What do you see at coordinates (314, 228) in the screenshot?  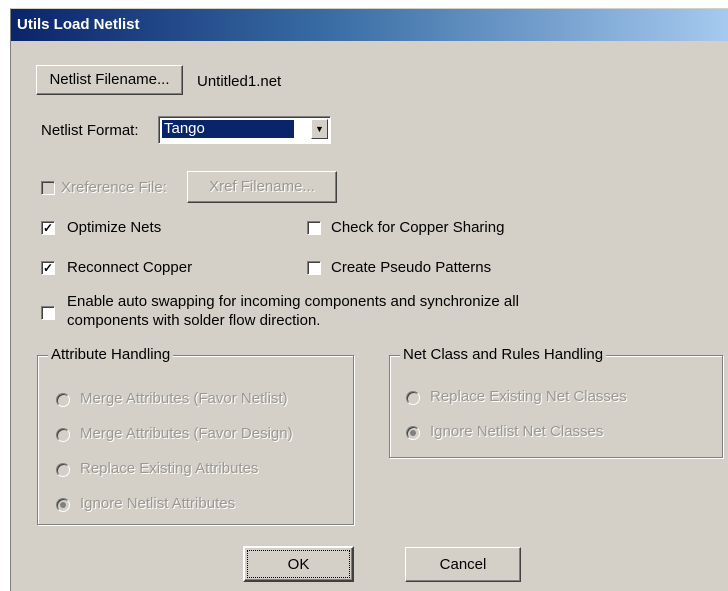 I see `check-copper-sharing-checkbox` at bounding box center [314, 228].